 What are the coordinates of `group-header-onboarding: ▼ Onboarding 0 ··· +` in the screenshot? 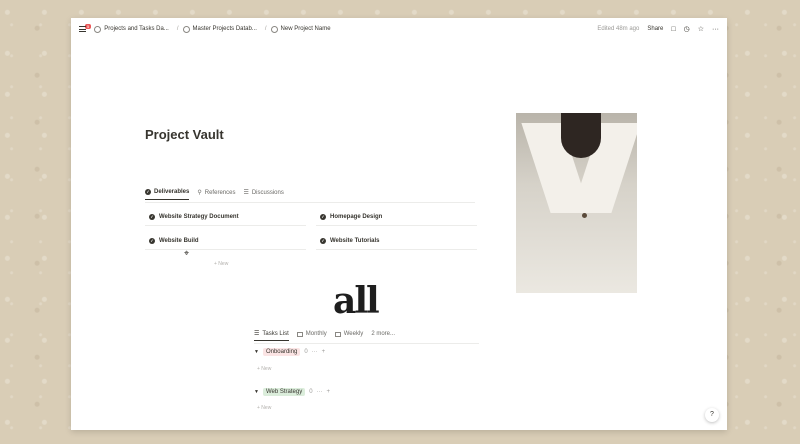 It's located at (289, 352).